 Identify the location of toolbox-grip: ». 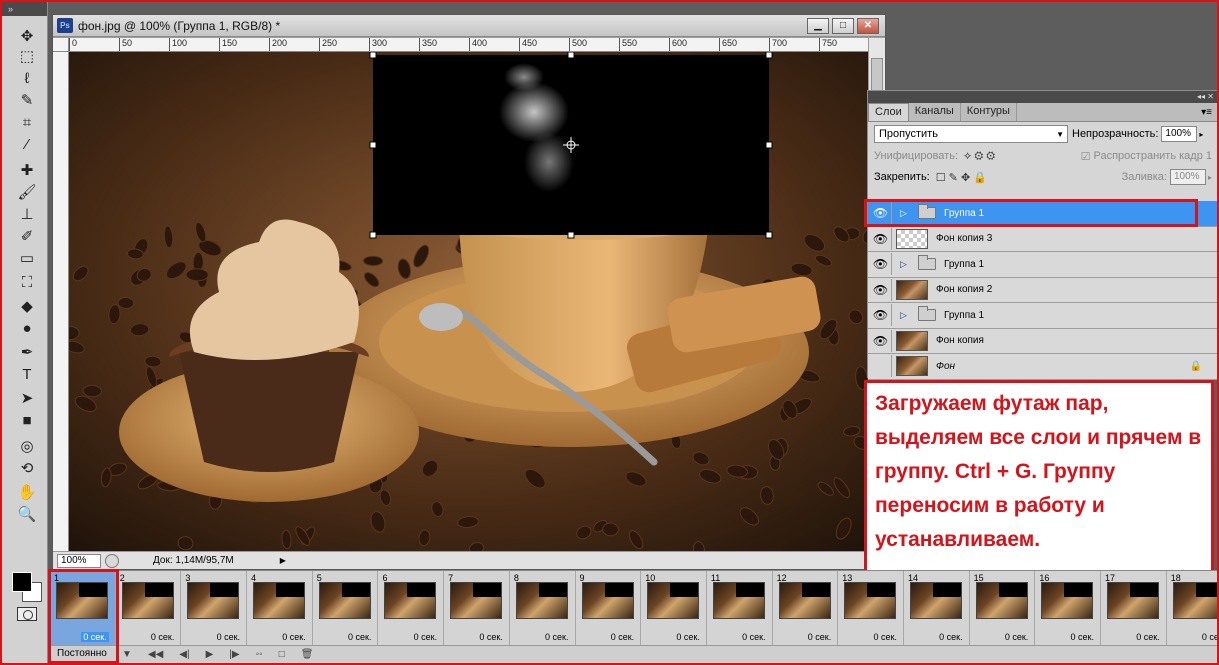
(24, 9).